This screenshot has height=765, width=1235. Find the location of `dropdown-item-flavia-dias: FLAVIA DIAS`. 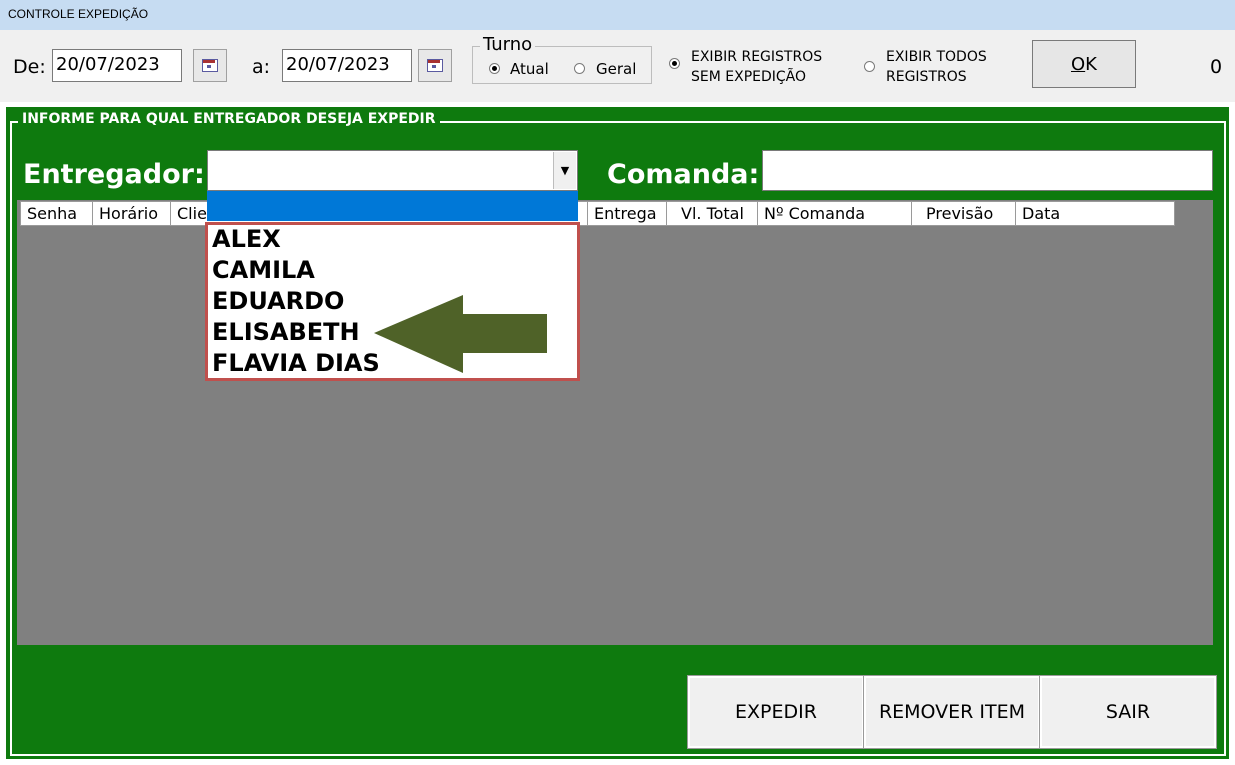

dropdown-item-flavia-dias: FLAVIA DIAS is located at coordinates (296, 363).